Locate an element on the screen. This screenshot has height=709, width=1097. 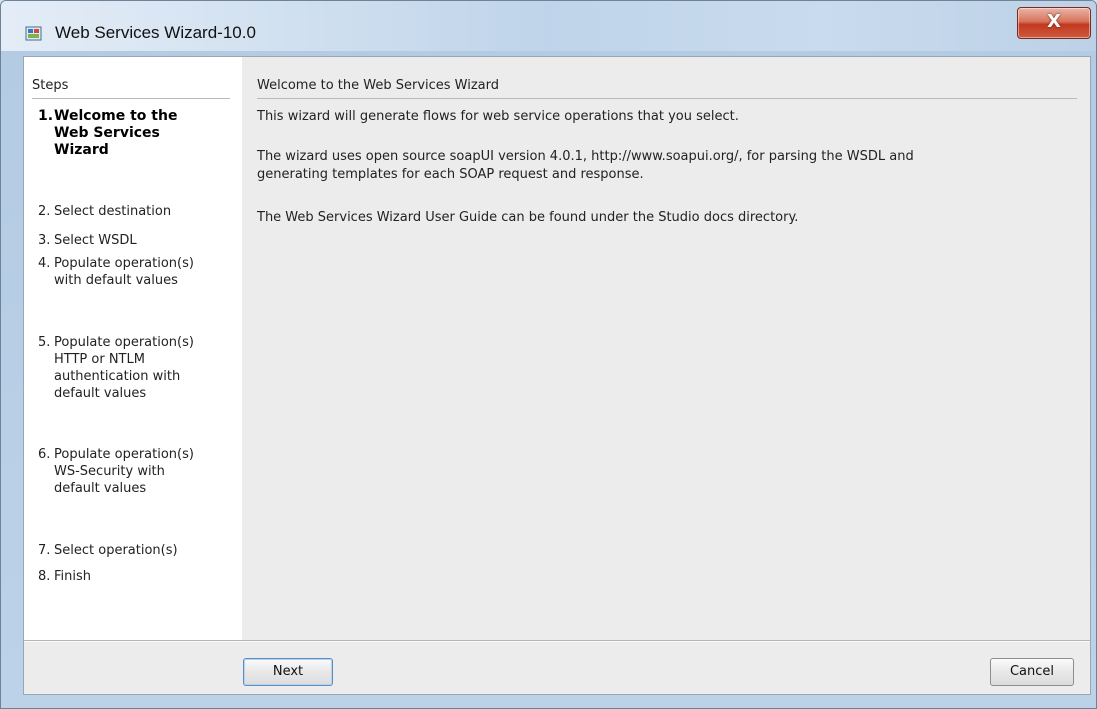
step-label-line: HTTP or NTLM is located at coordinates (99, 359).